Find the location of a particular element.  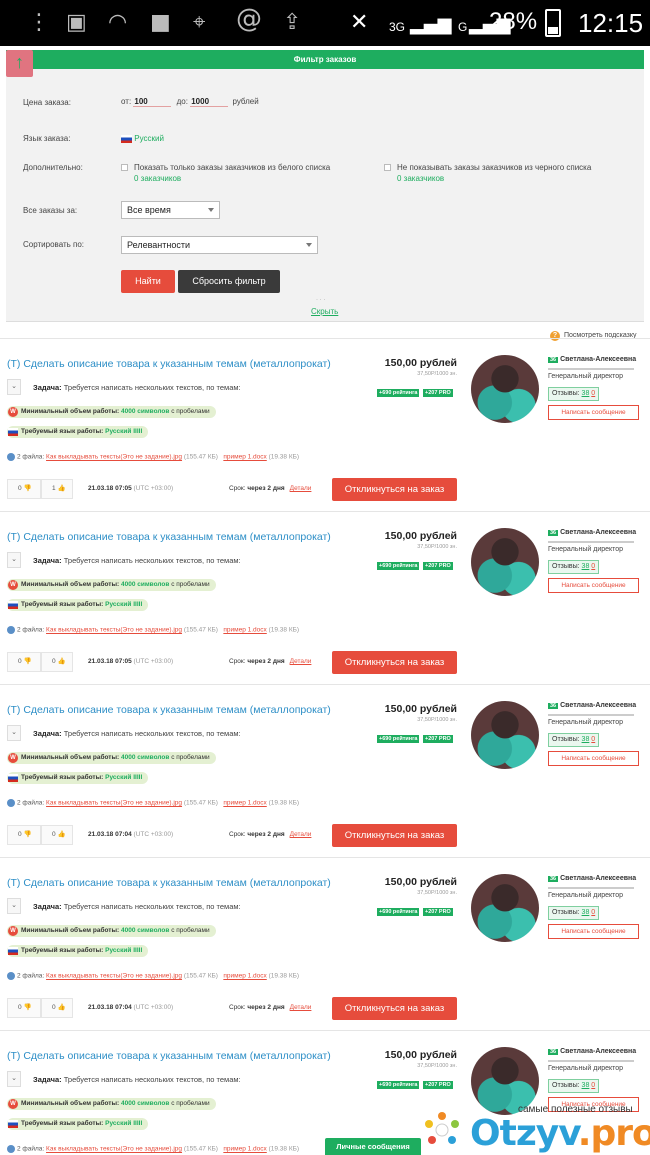

order-date: 21.03.18 07:04 (UTC +03:00) is located at coordinates (131, 1007).